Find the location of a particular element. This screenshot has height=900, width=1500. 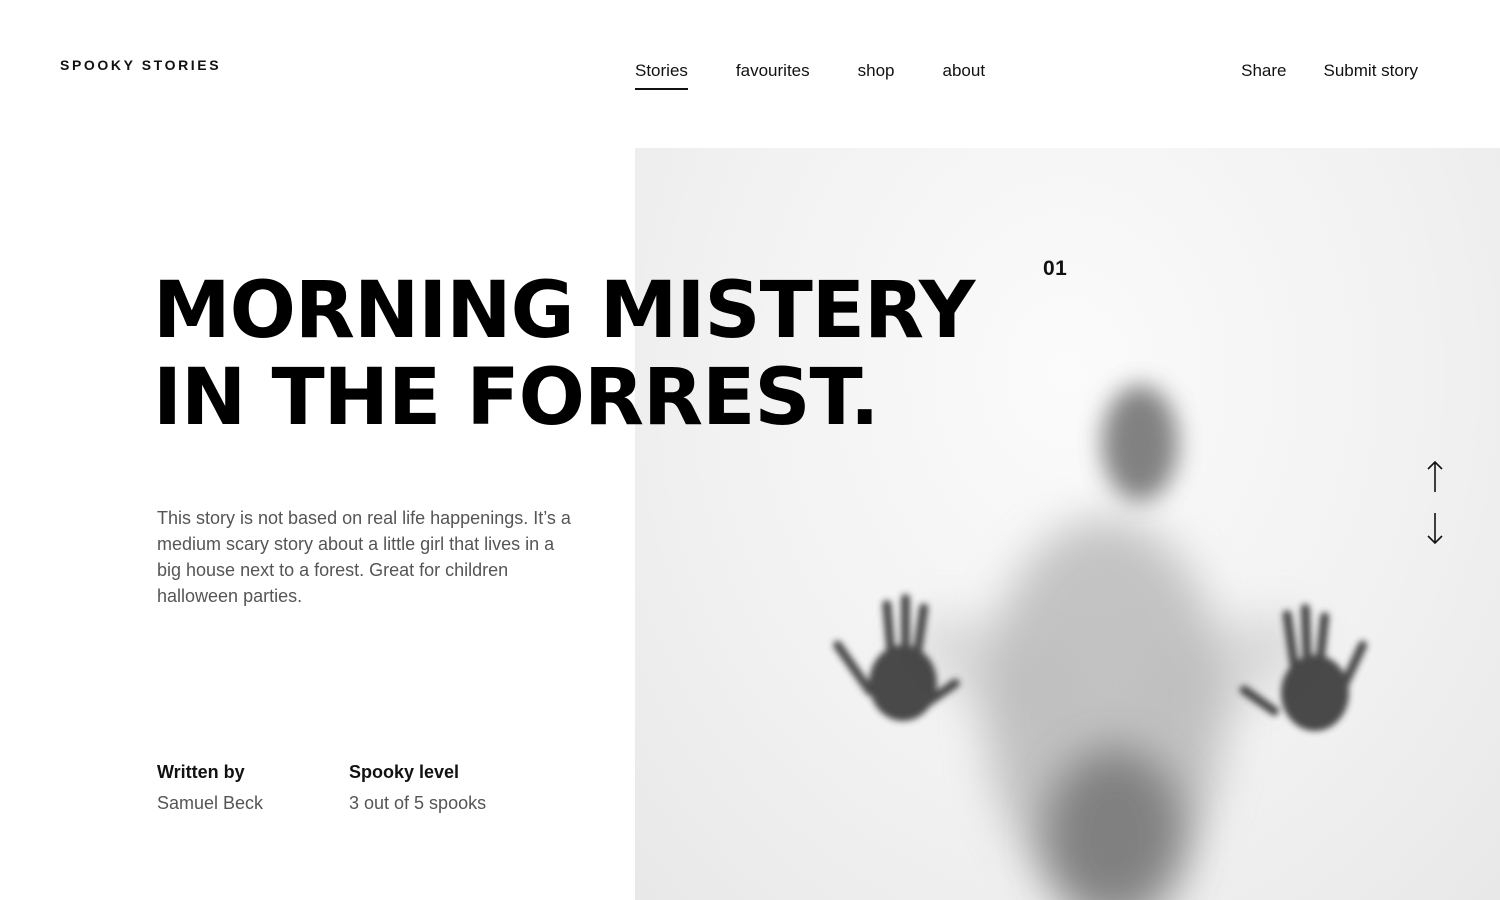

arrow-up-icon is located at coordinates (1435, 476).